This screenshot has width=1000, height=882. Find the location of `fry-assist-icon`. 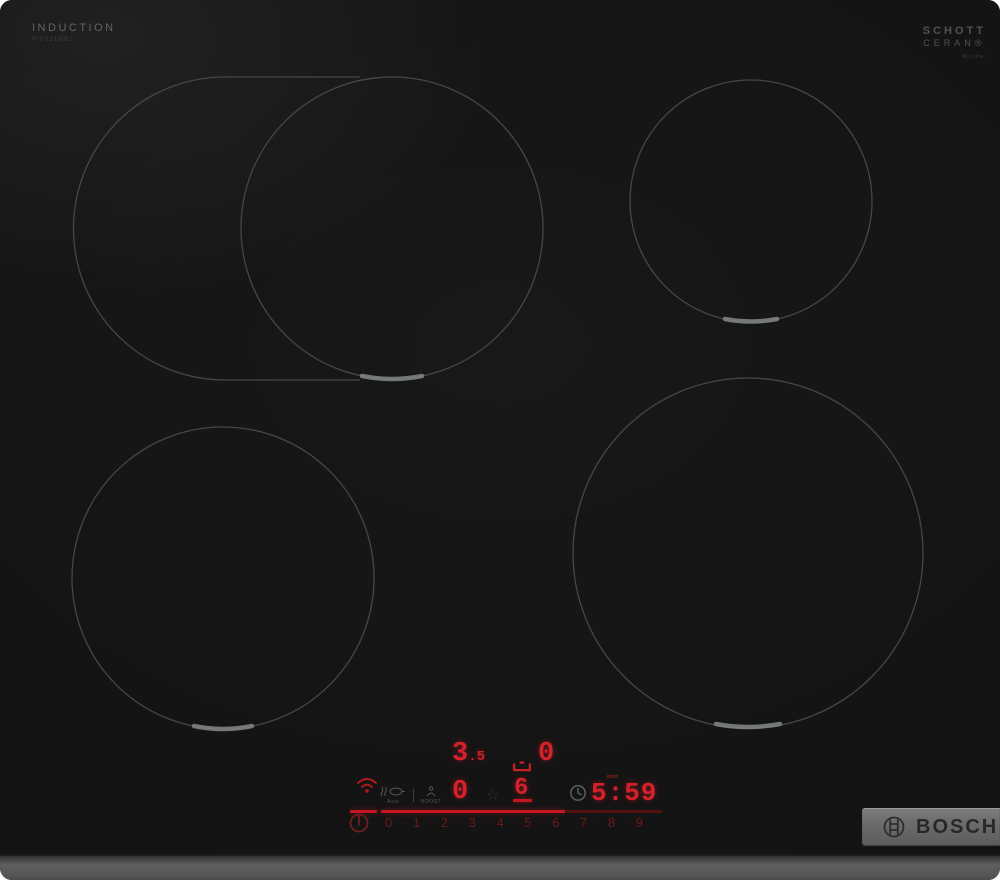

fry-assist-icon is located at coordinates (392, 791).